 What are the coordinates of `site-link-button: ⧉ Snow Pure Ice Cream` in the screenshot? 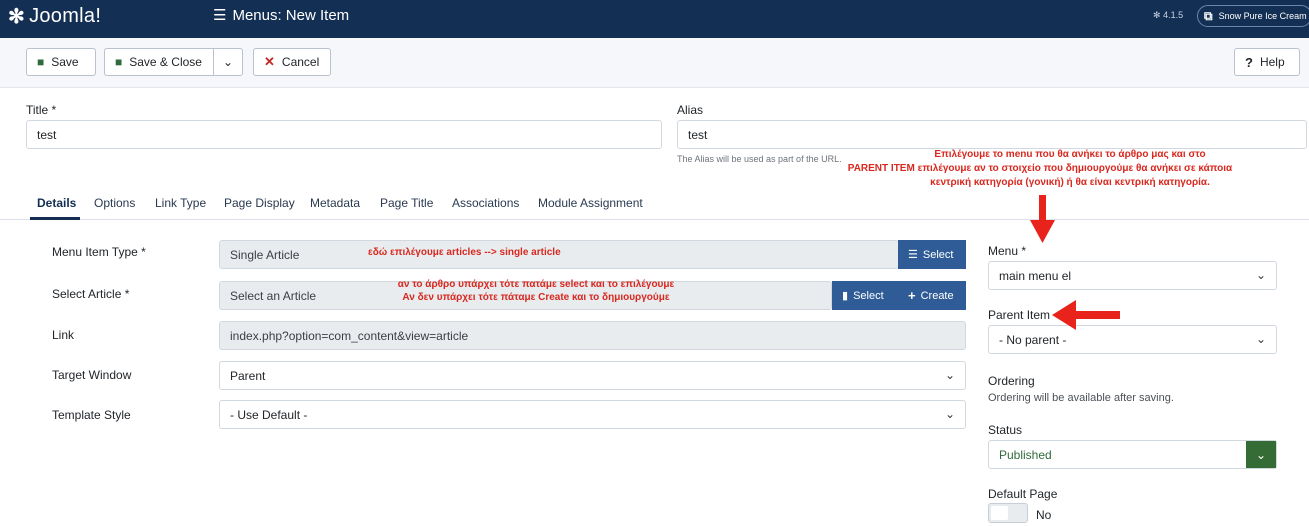 It's located at (1253, 16).